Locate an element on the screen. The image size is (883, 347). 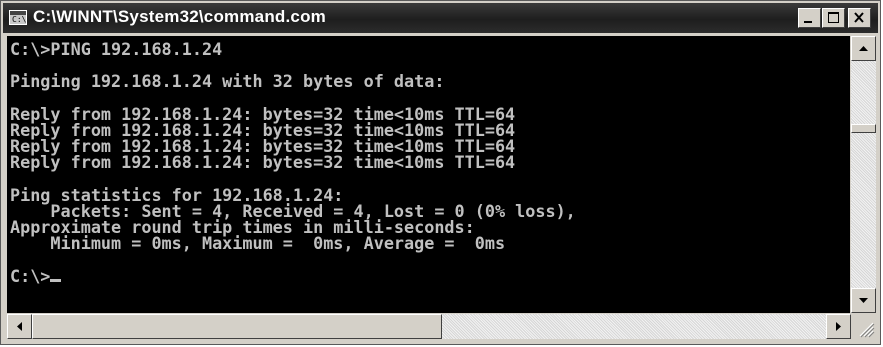
console-app-icon: C:\ is located at coordinates (18, 17).